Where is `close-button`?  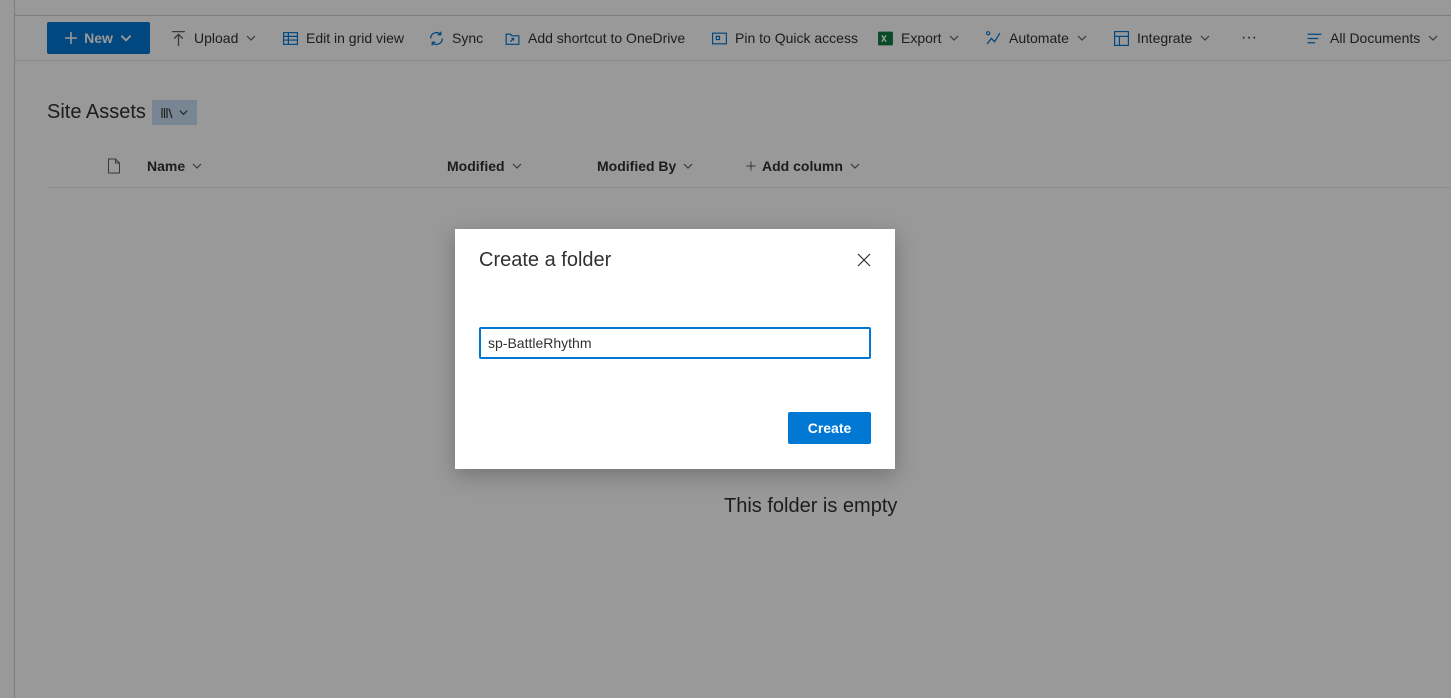
close-button is located at coordinates (864, 260).